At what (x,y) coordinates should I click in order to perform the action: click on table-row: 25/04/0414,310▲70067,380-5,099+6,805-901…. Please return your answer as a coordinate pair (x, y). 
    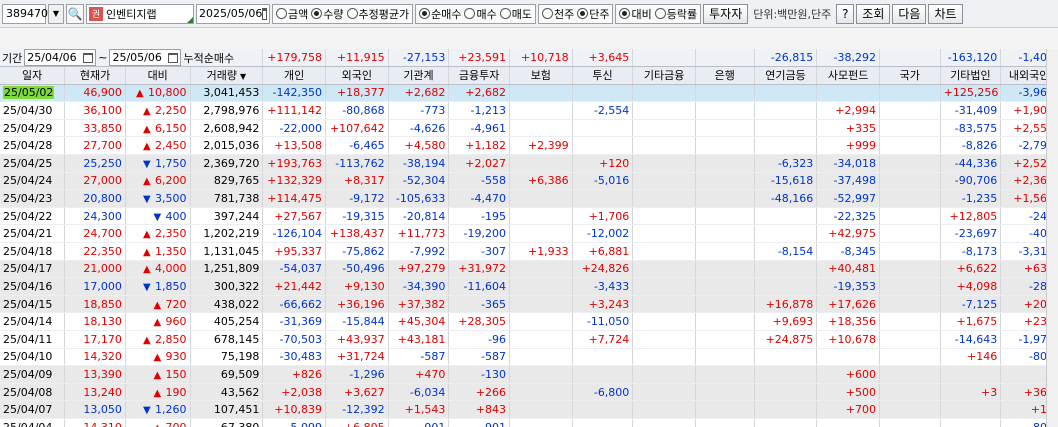
    Looking at the image, I should click on (529, 422).